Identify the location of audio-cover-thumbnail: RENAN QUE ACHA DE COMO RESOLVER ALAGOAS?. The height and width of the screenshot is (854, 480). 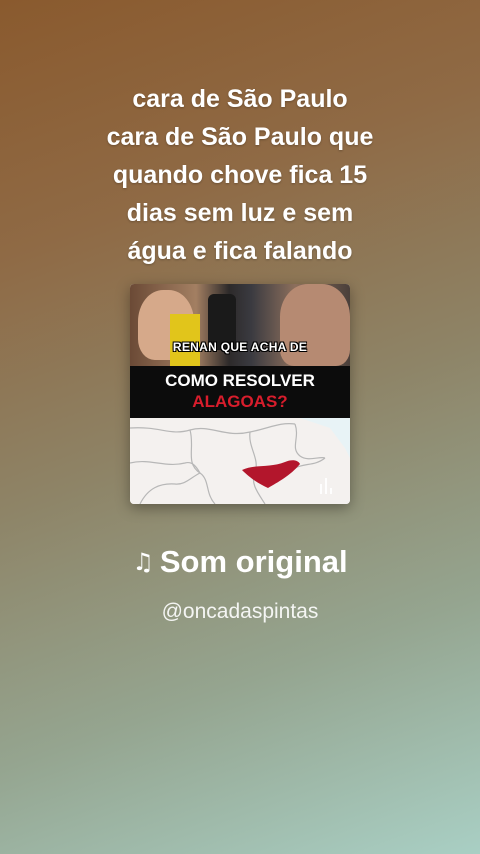
(240, 394).